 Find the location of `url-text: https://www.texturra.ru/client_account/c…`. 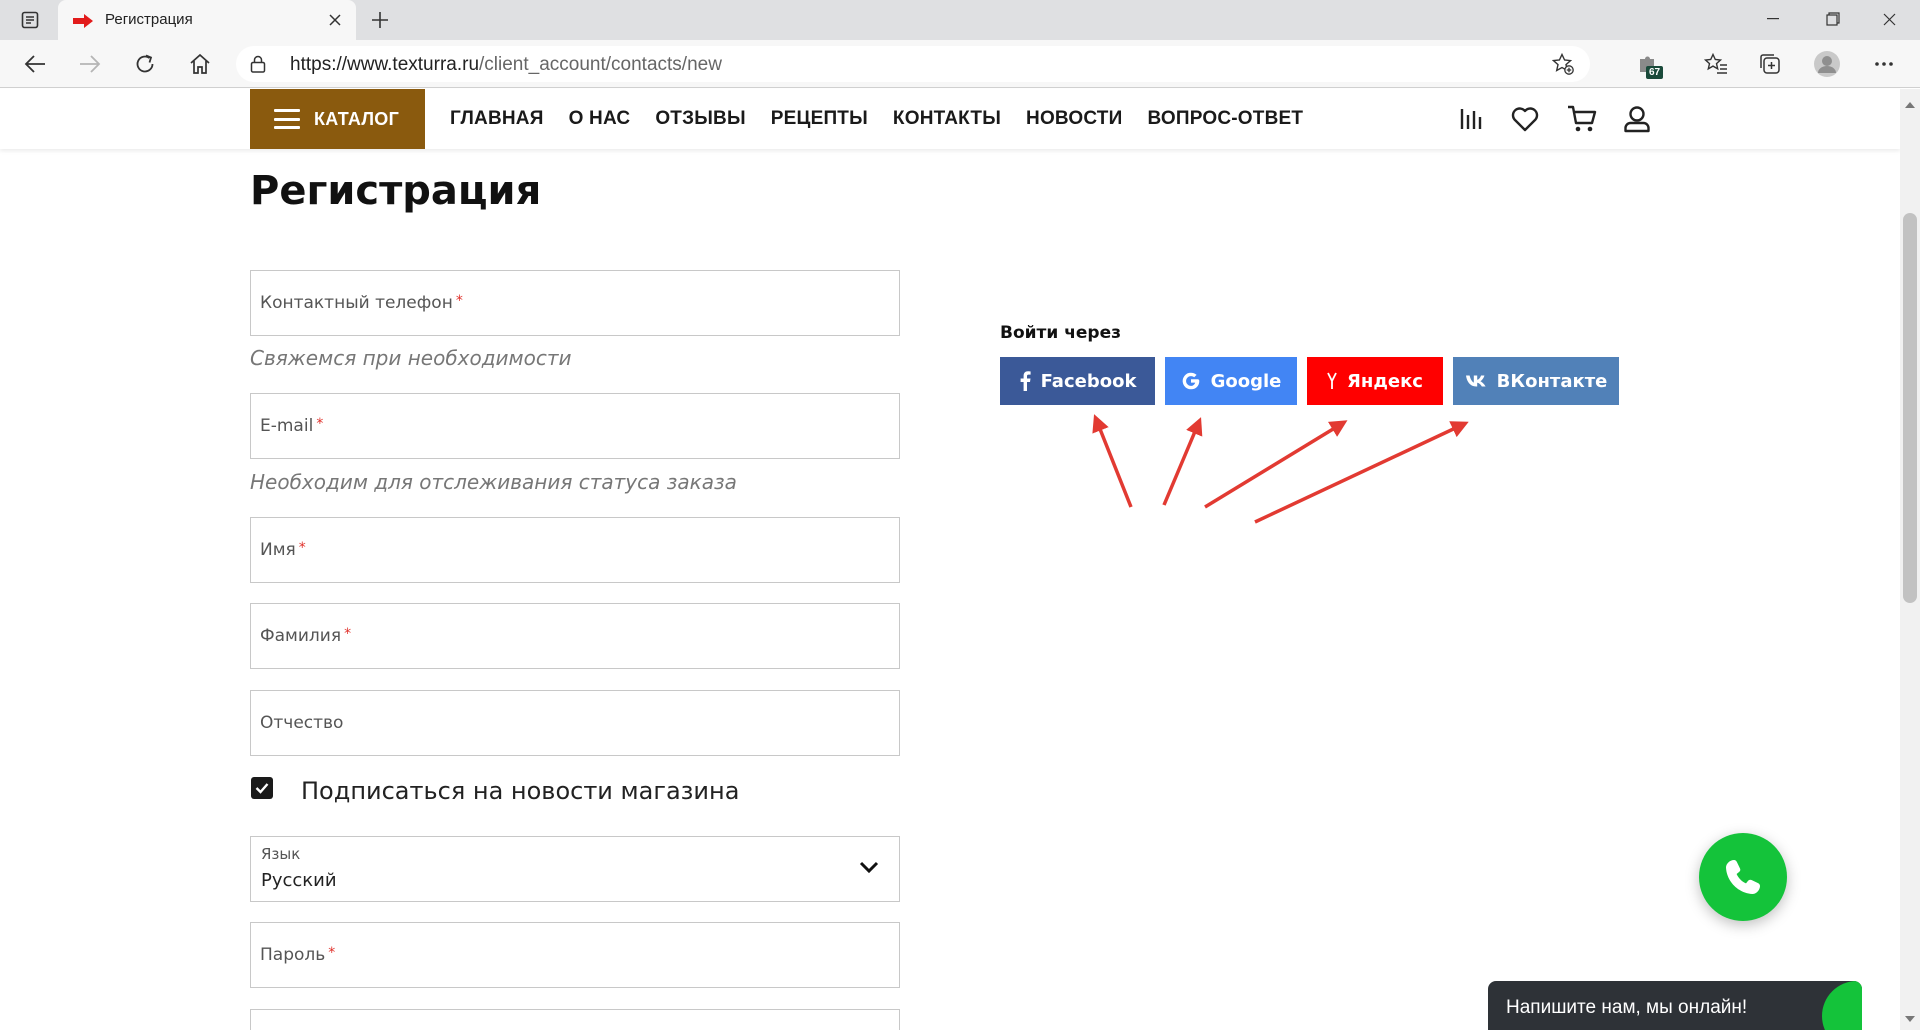

url-text: https://www.texturra.ru/client_account/c… is located at coordinates (506, 65).